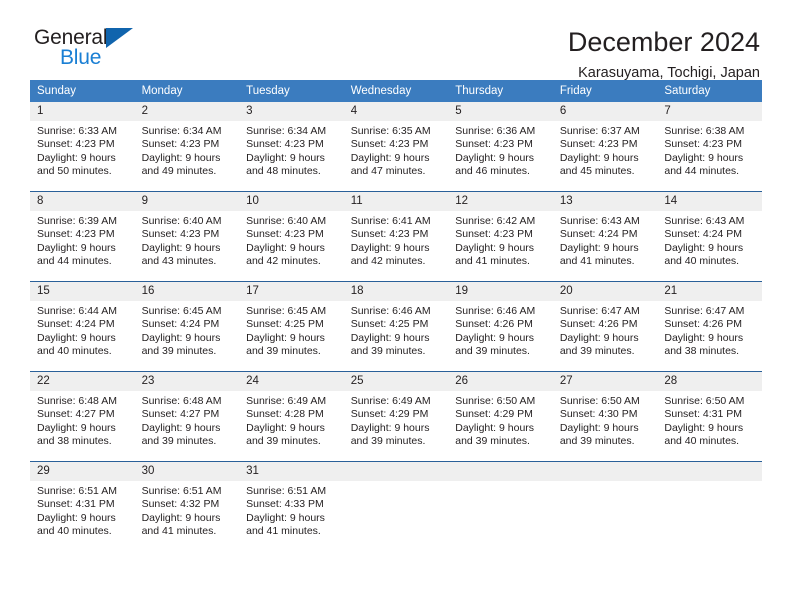  Describe the element at coordinates (181, 401) in the screenshot. I see `sunrise-text: Sunrise: 6:48 AM` at that location.